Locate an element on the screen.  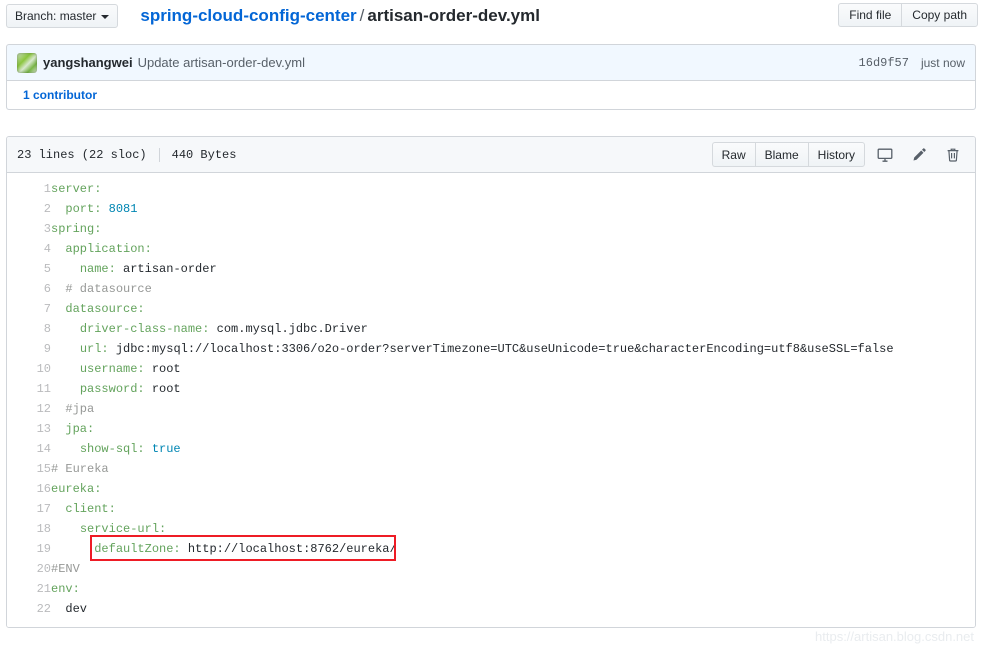
file-actions: Raw Blame History is located at coordinates (839, 154).